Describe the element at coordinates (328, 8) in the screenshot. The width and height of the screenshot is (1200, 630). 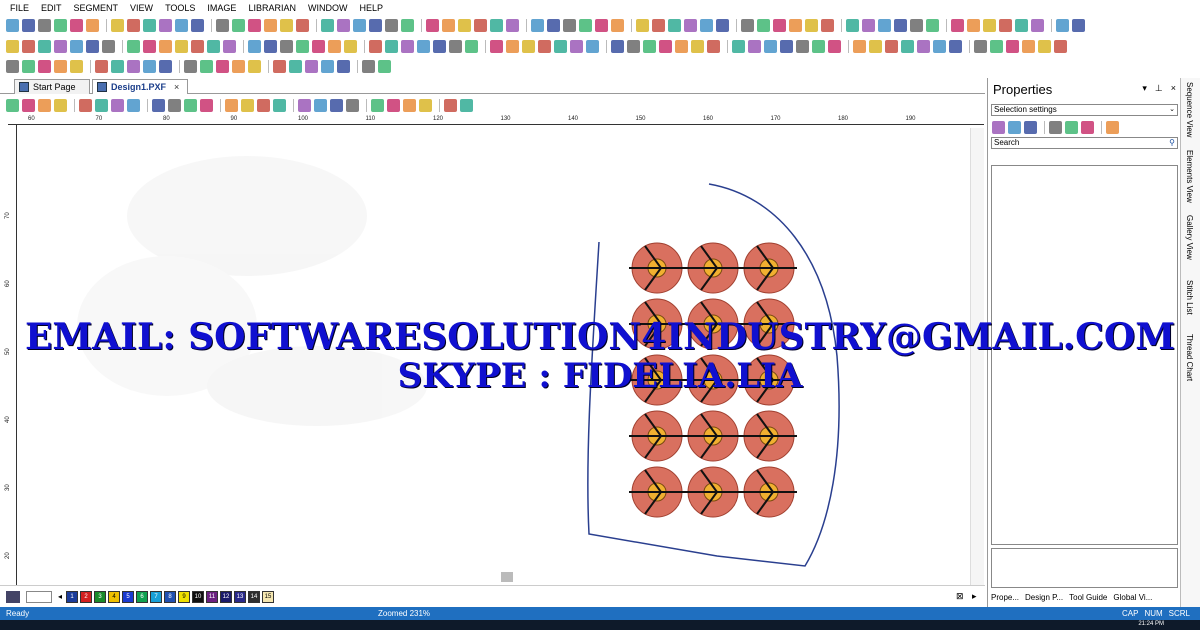
I see `menu-window: WINDOW` at that location.